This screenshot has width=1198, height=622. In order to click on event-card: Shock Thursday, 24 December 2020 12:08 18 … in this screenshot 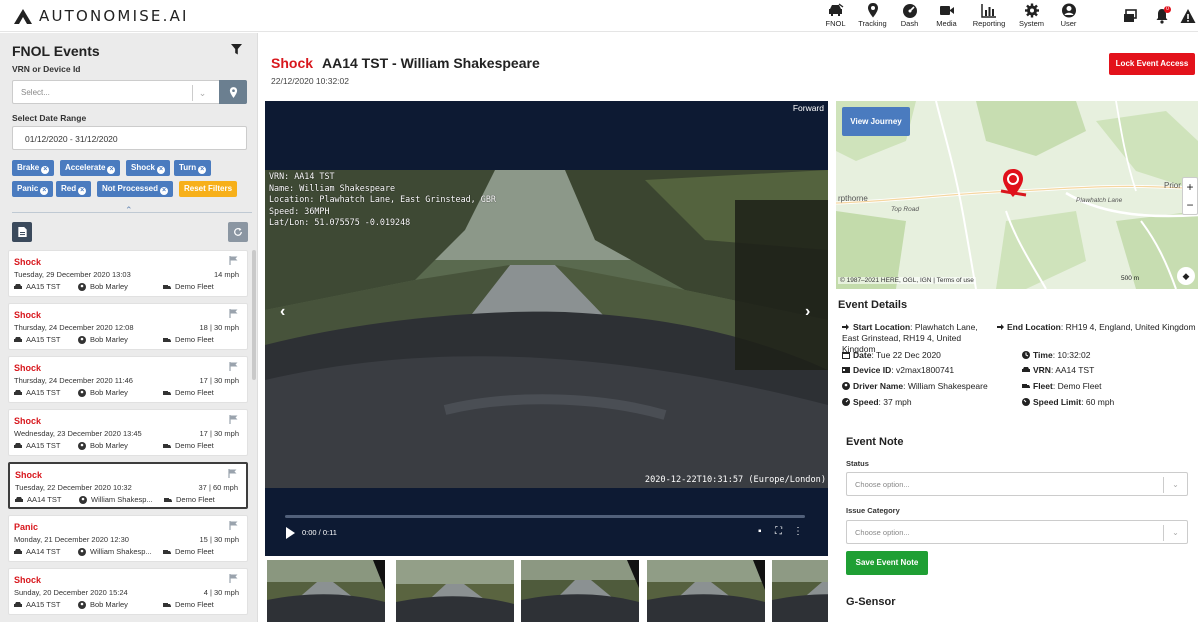, I will do `click(128, 326)`.